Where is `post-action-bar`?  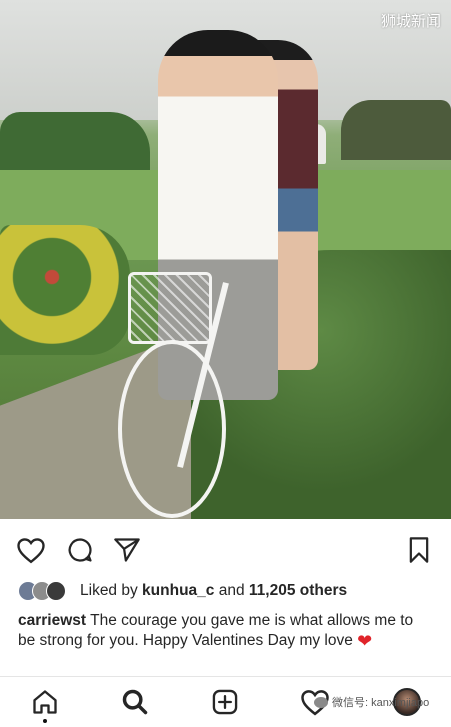
post-action-bar is located at coordinates (225, 549).